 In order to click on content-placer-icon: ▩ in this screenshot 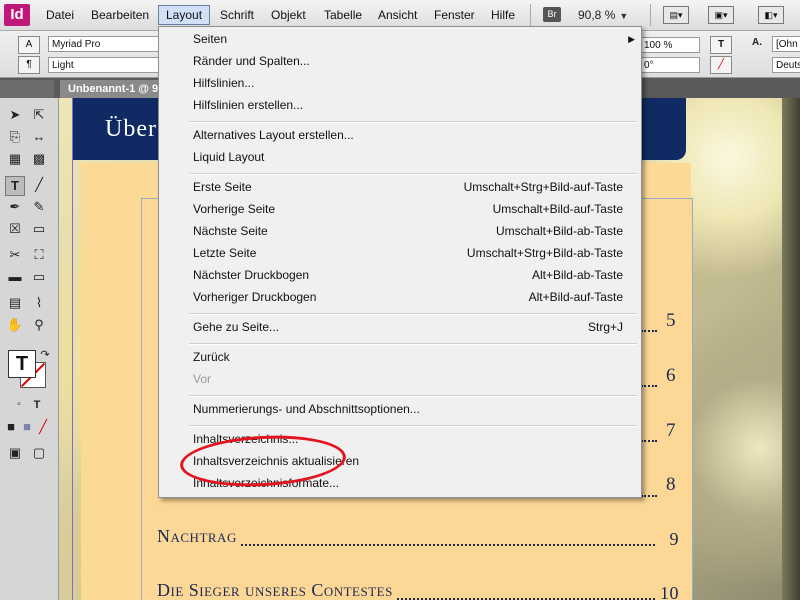, I will do `click(39, 159)`.